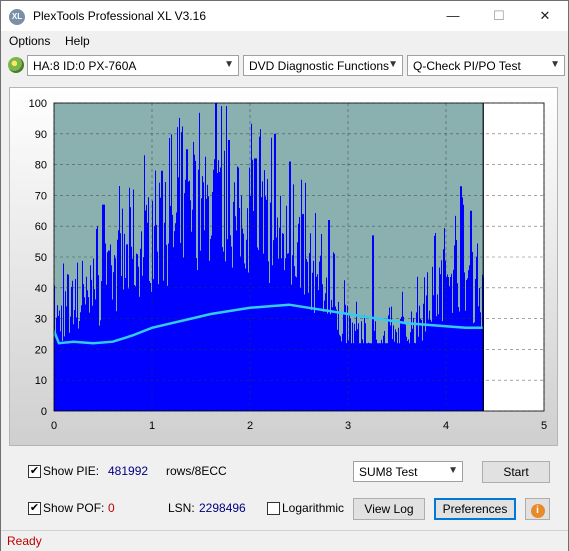  Describe the element at coordinates (128, 471) in the screenshot. I see `pie-value: 481992` at that location.